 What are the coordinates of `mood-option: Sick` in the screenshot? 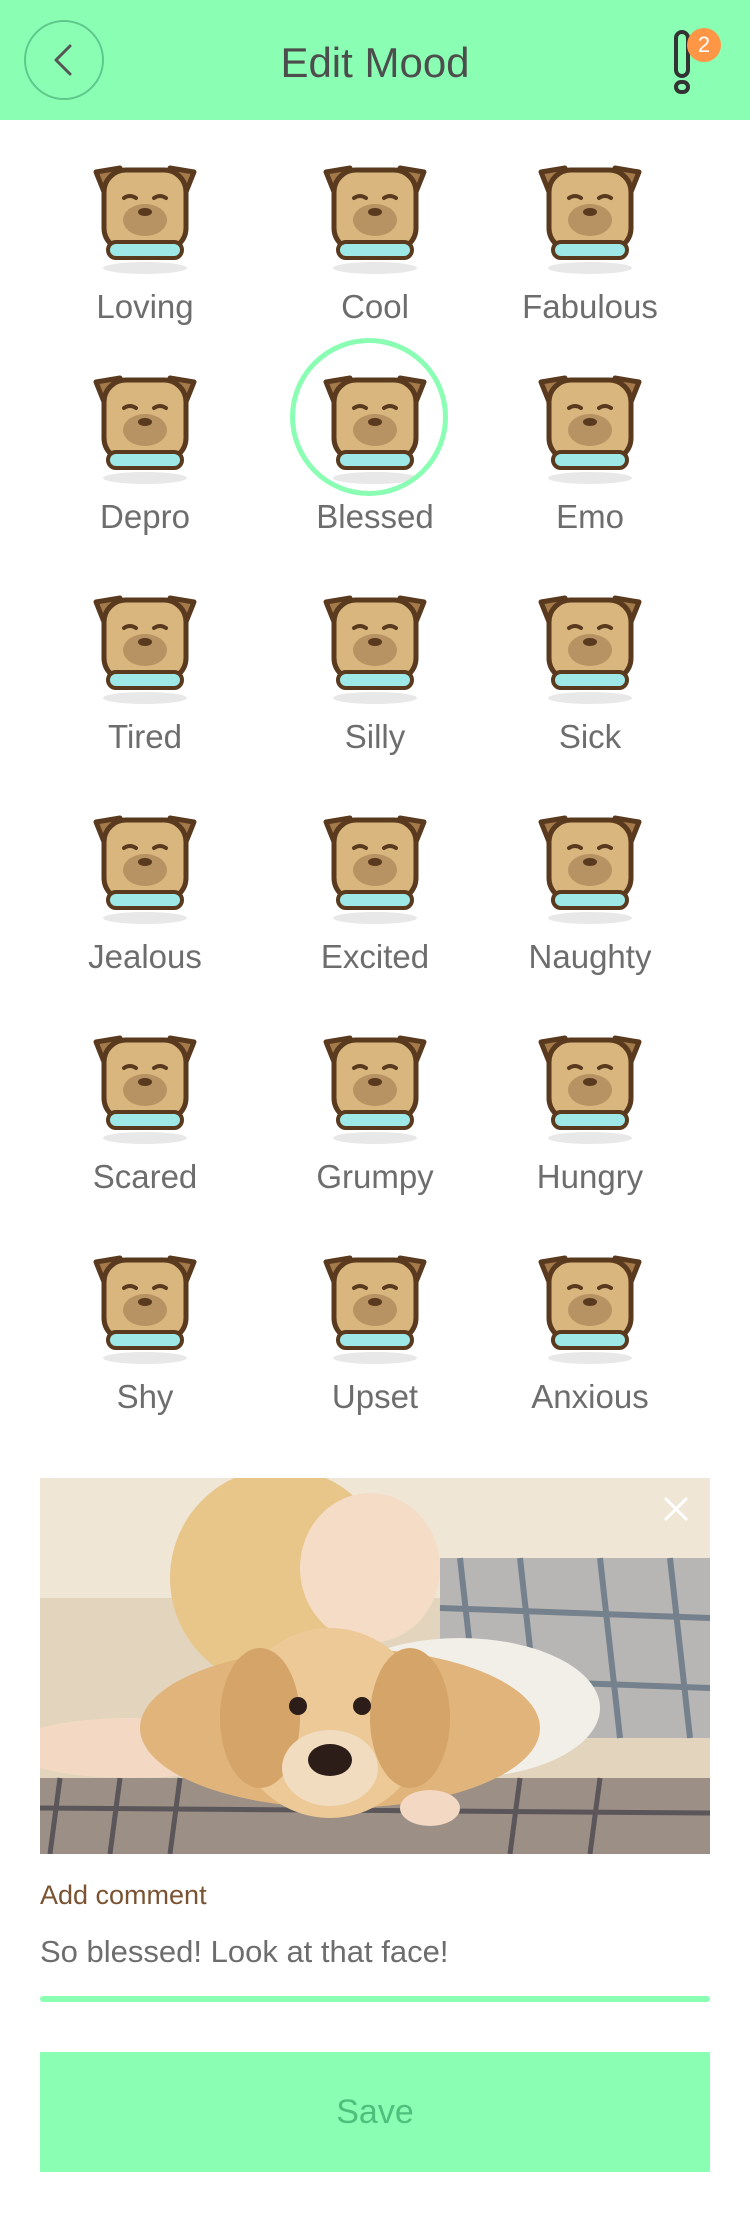 It's located at (590, 668).